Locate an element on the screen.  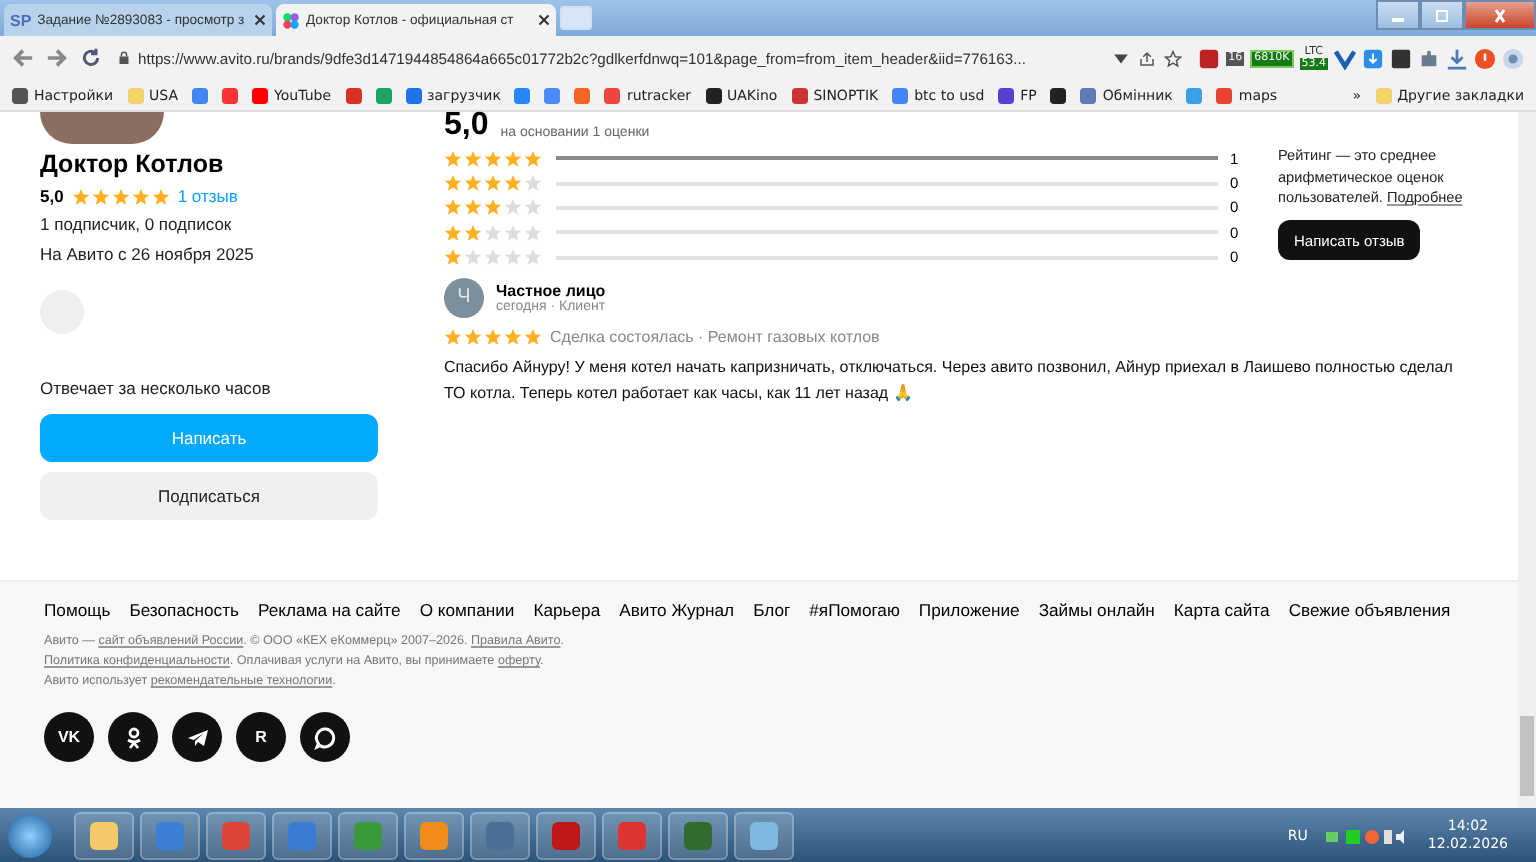
member-since-text: На Авито с 26 ноября 2025 is located at coordinates (148, 254).